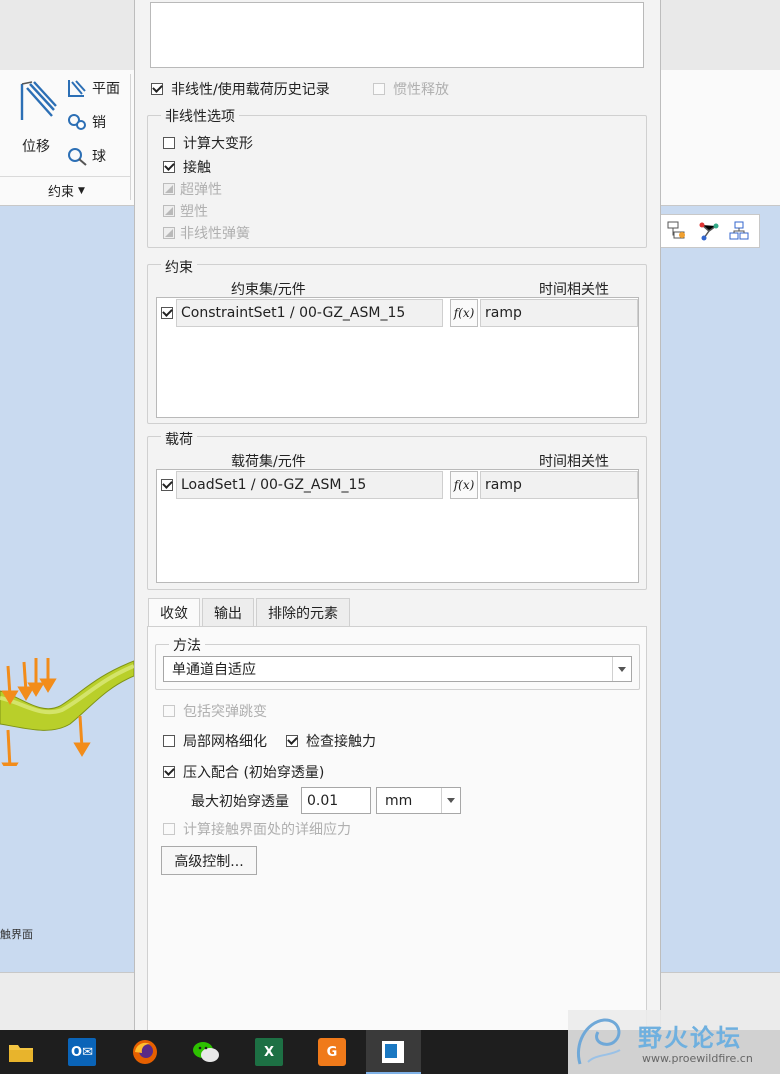 The height and width of the screenshot is (1074, 780). I want to click on taskbar: O✉ X G 野火论坛 www.proewildfire.cn, so click(390, 1042).